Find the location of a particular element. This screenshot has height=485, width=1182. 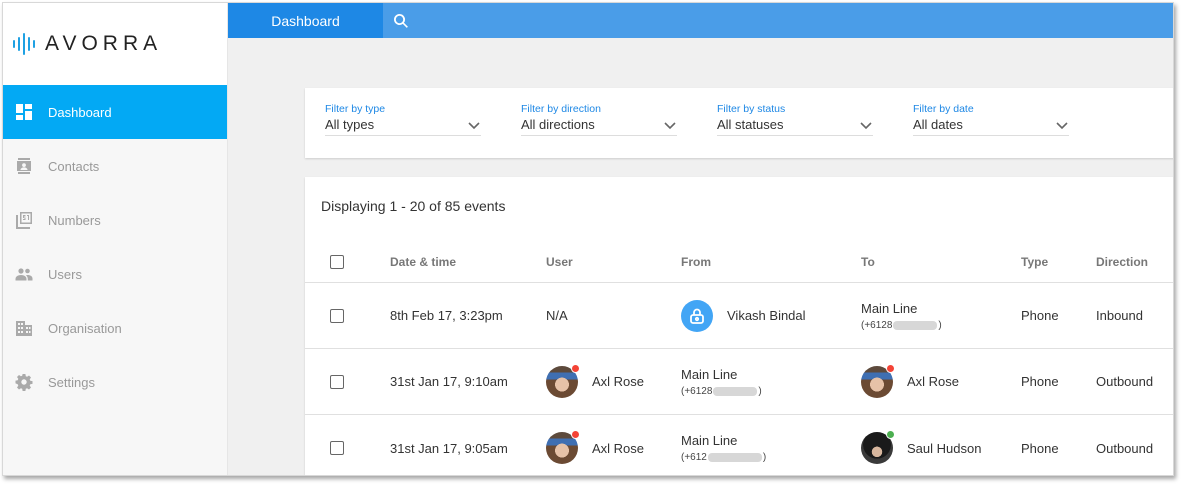

event-to-name: Saul Hudson is located at coordinates (944, 448).